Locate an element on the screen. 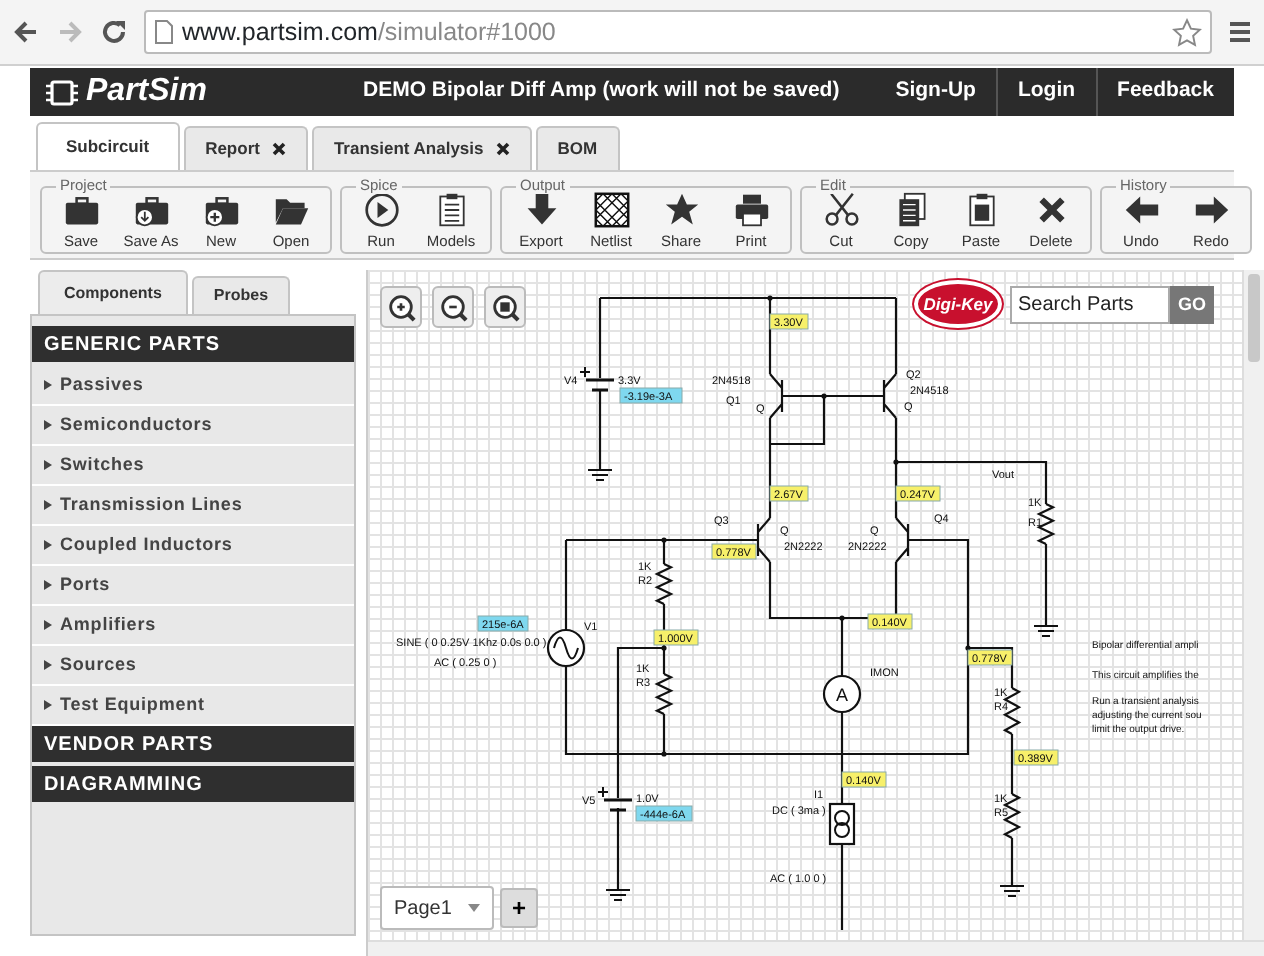 The width and height of the screenshot is (1264, 956). category-item: Amplifiers is located at coordinates (193, 626).